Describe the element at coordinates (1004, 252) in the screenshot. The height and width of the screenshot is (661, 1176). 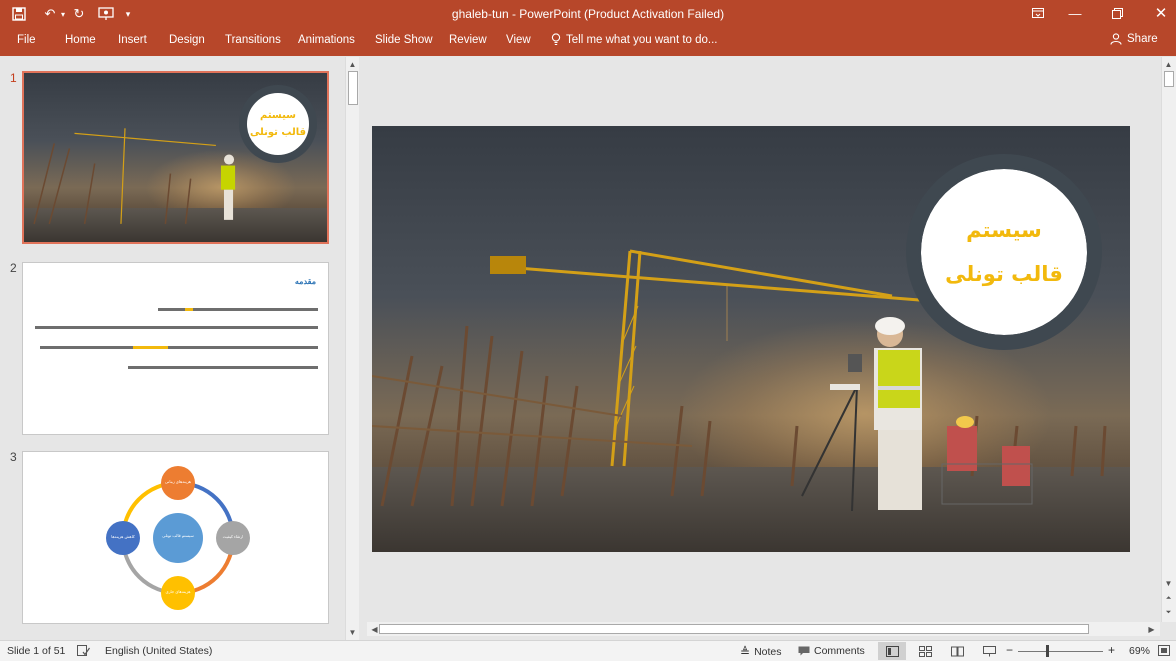
I see `title-badge: سیستم قالب تونلی` at that location.